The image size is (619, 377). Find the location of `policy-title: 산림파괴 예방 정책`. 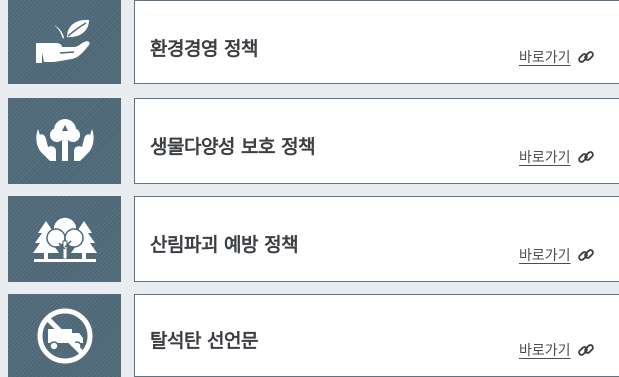

policy-title: 산림파괴 예방 정책 is located at coordinates (224, 245).